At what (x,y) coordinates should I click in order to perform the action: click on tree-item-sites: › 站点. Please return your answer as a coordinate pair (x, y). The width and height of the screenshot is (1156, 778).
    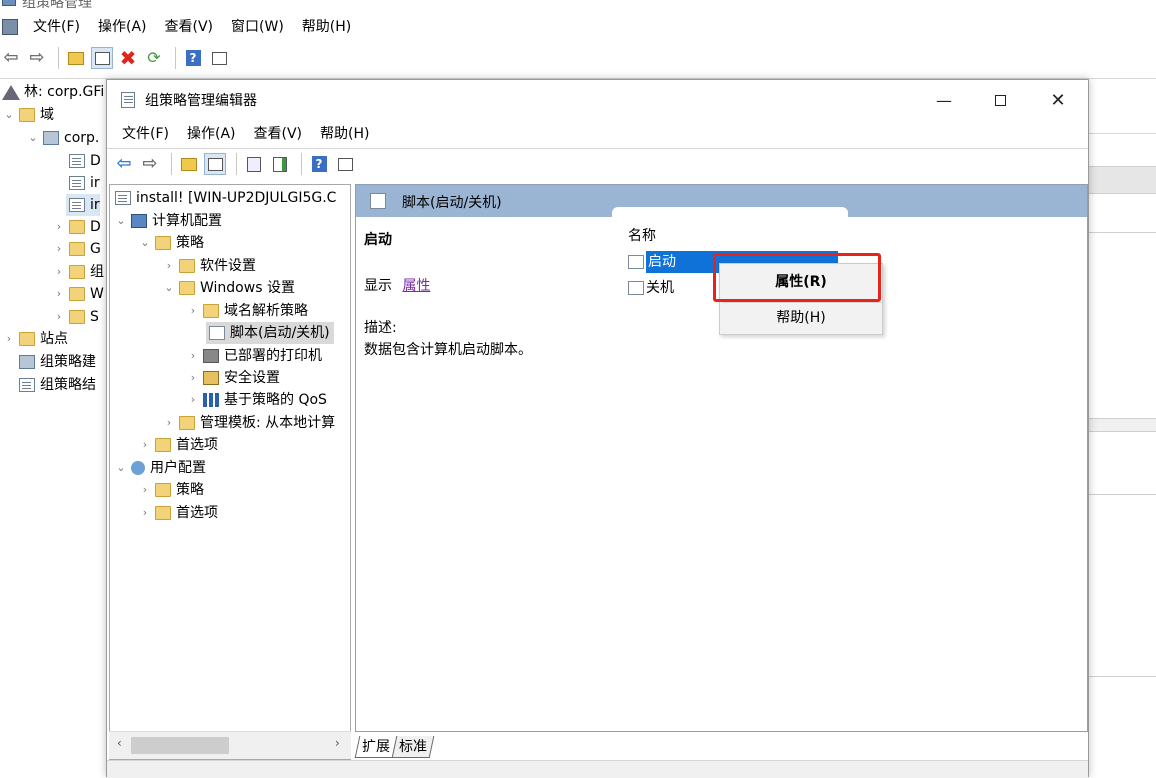
    Looking at the image, I should click on (35, 339).